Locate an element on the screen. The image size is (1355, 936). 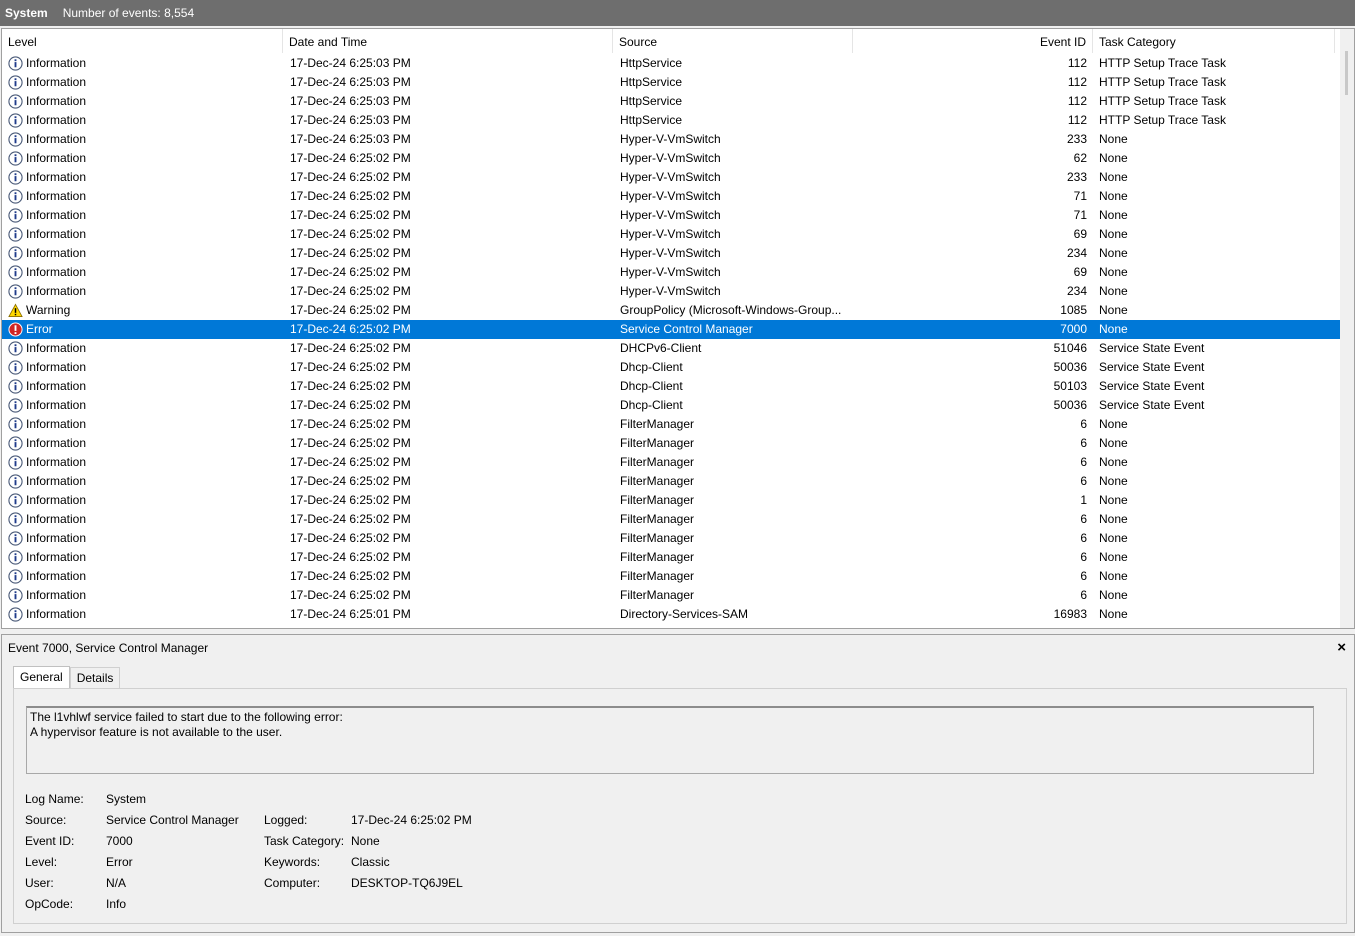
source-cell: Dhcp-Client is located at coordinates (651, 367).